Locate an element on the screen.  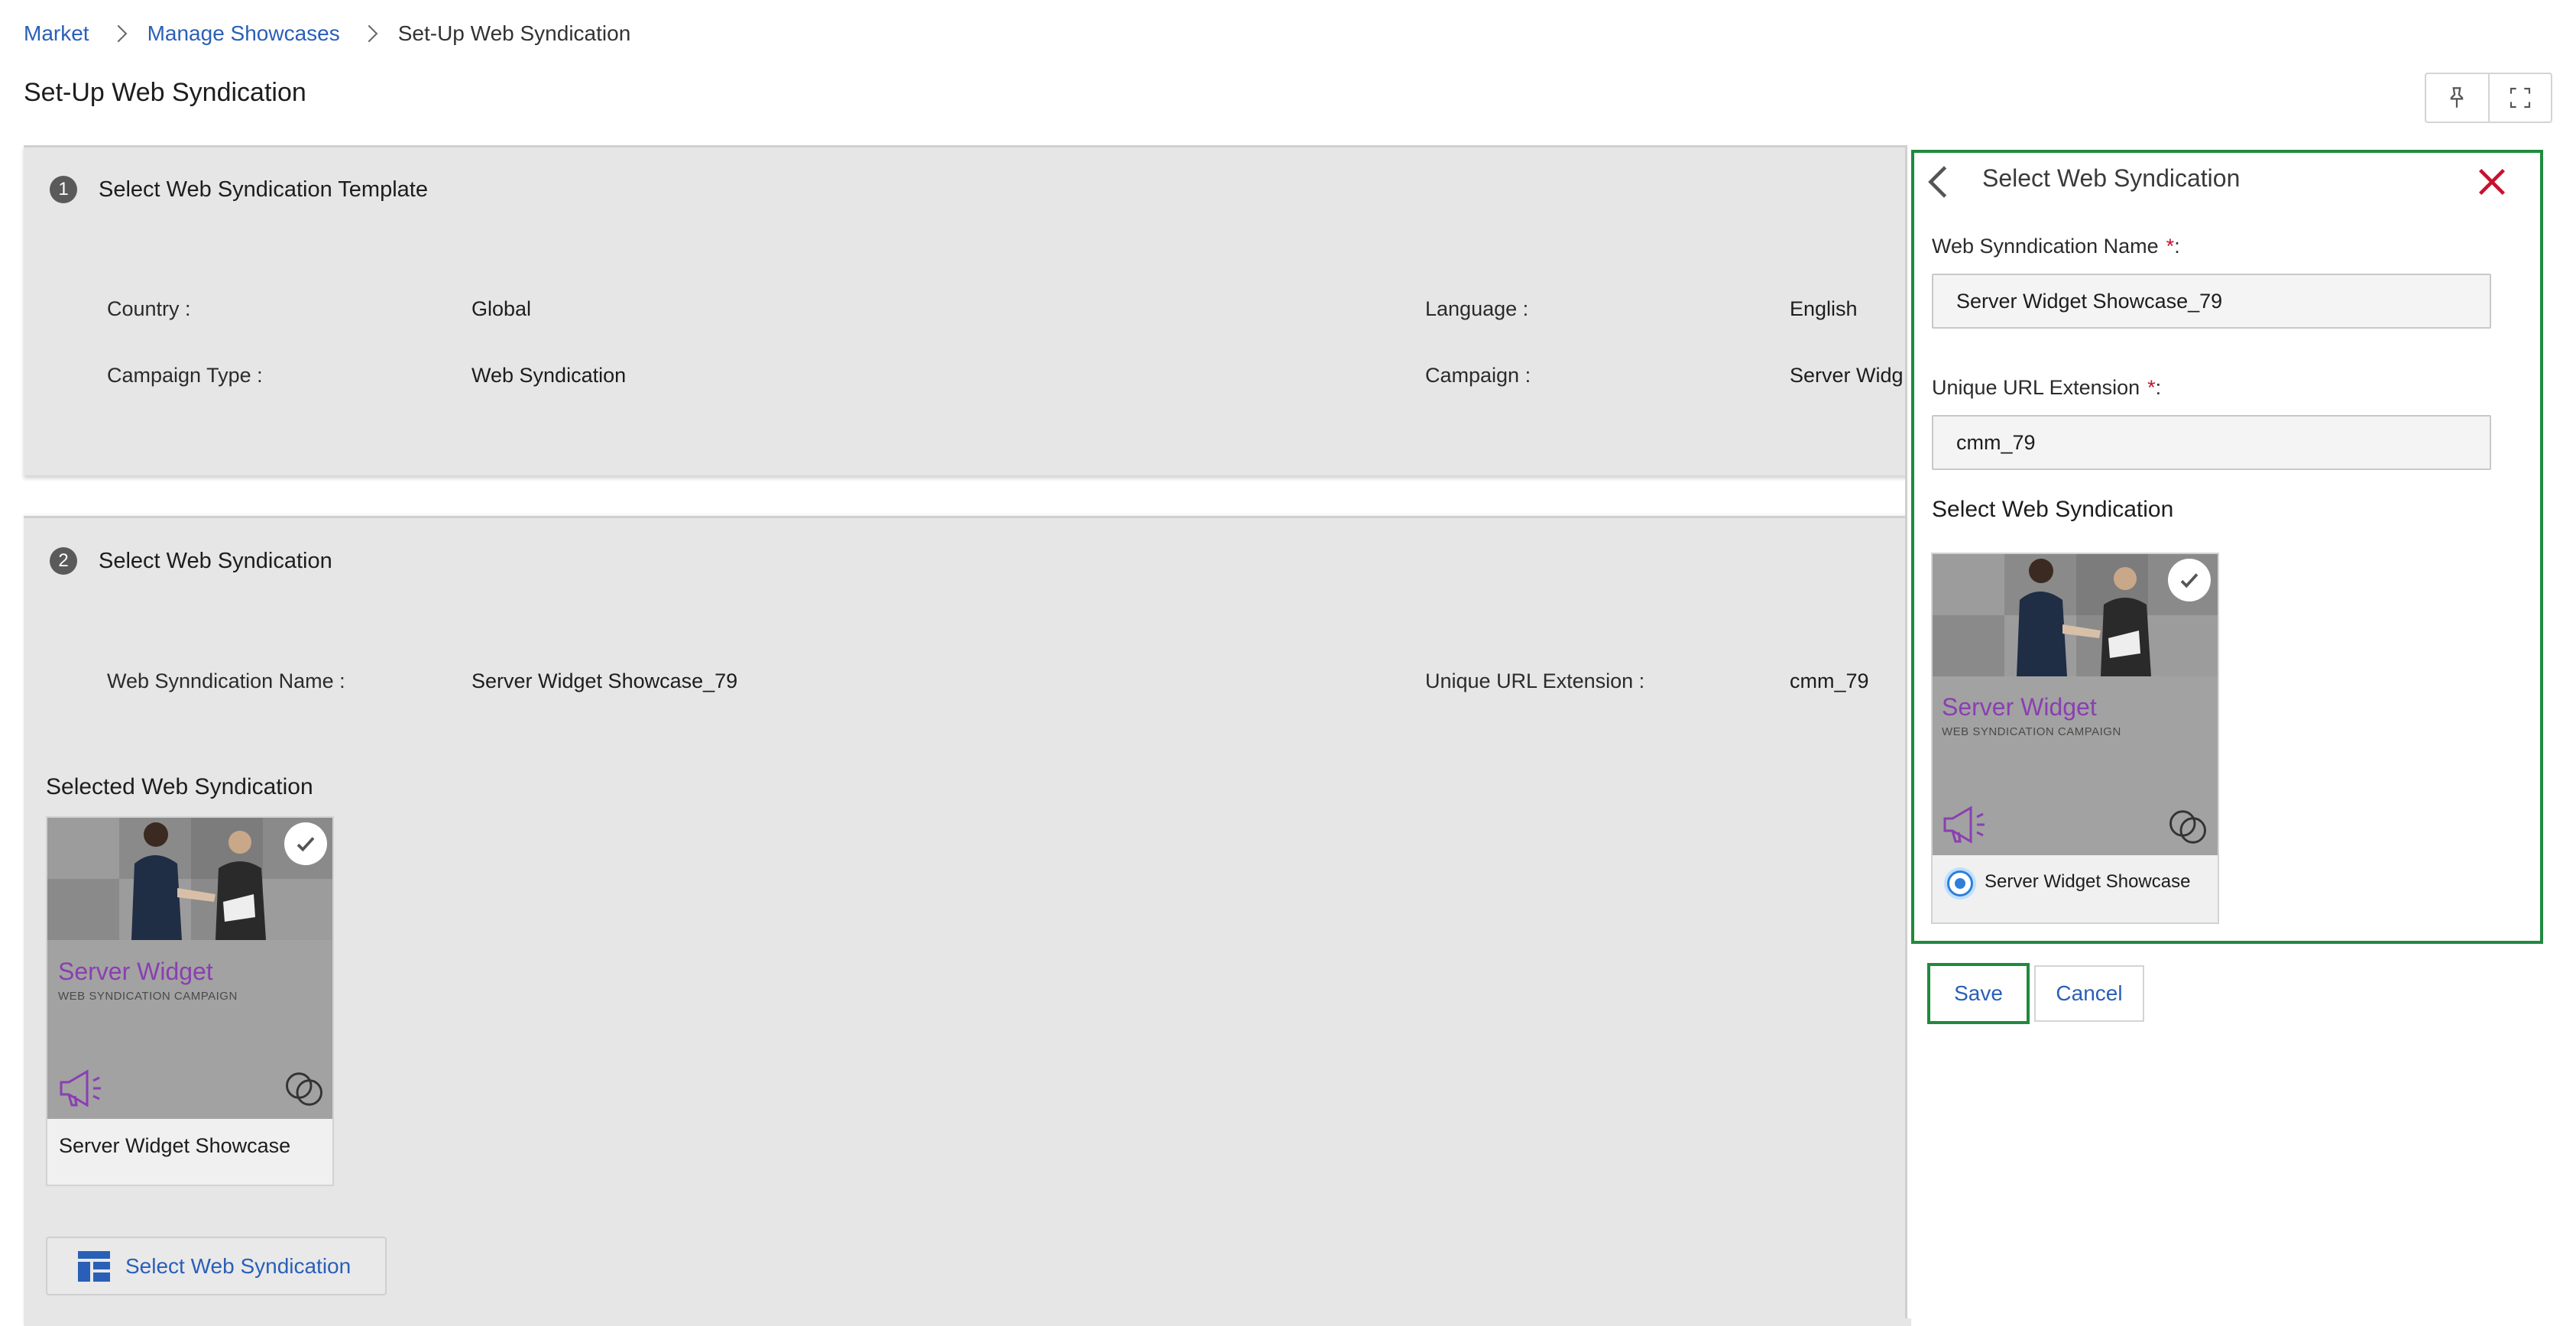
select-web-syndication-label: Select Web Syndication is located at coordinates (238, 1265).